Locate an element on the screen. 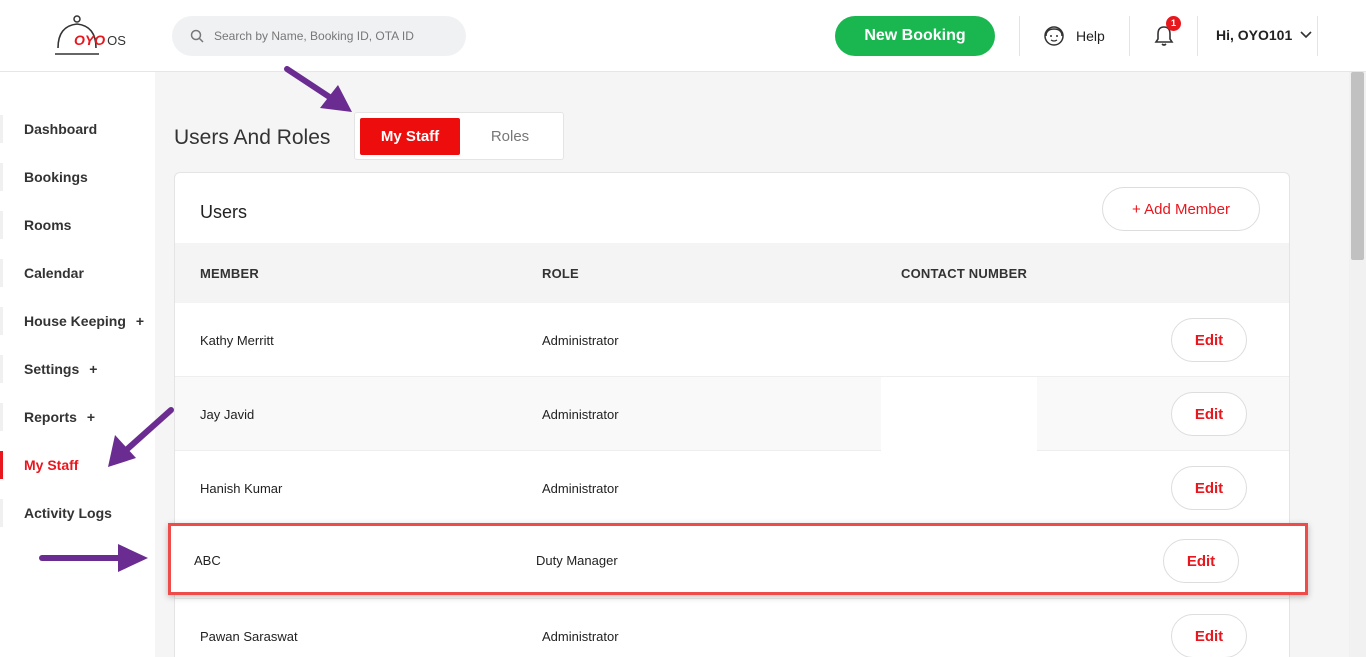 This screenshot has height=657, width=1366. new-booking-button: New Booking is located at coordinates (915, 36).